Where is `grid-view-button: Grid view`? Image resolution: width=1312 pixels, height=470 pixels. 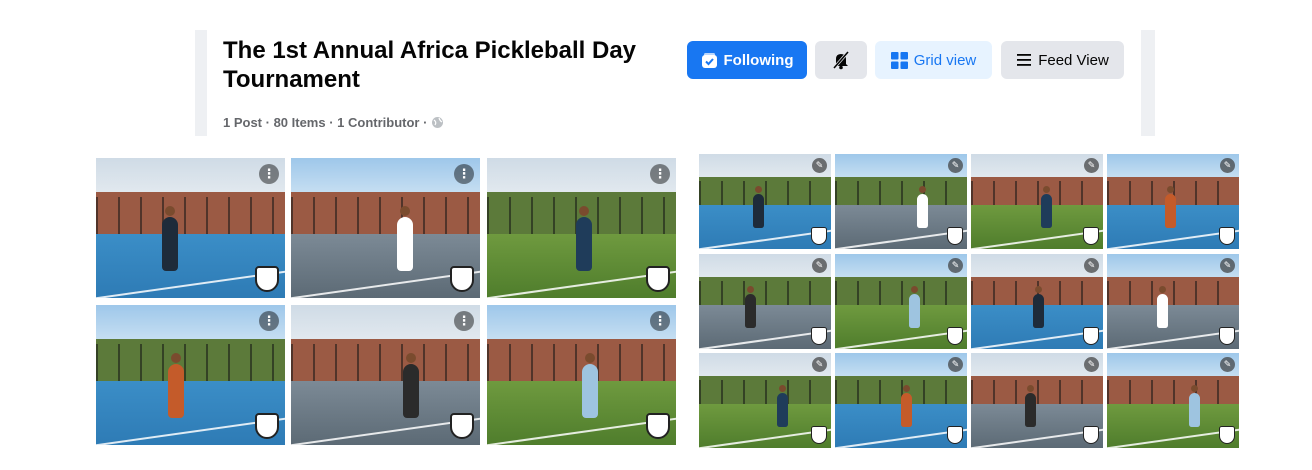 grid-view-button: Grid view is located at coordinates (933, 60).